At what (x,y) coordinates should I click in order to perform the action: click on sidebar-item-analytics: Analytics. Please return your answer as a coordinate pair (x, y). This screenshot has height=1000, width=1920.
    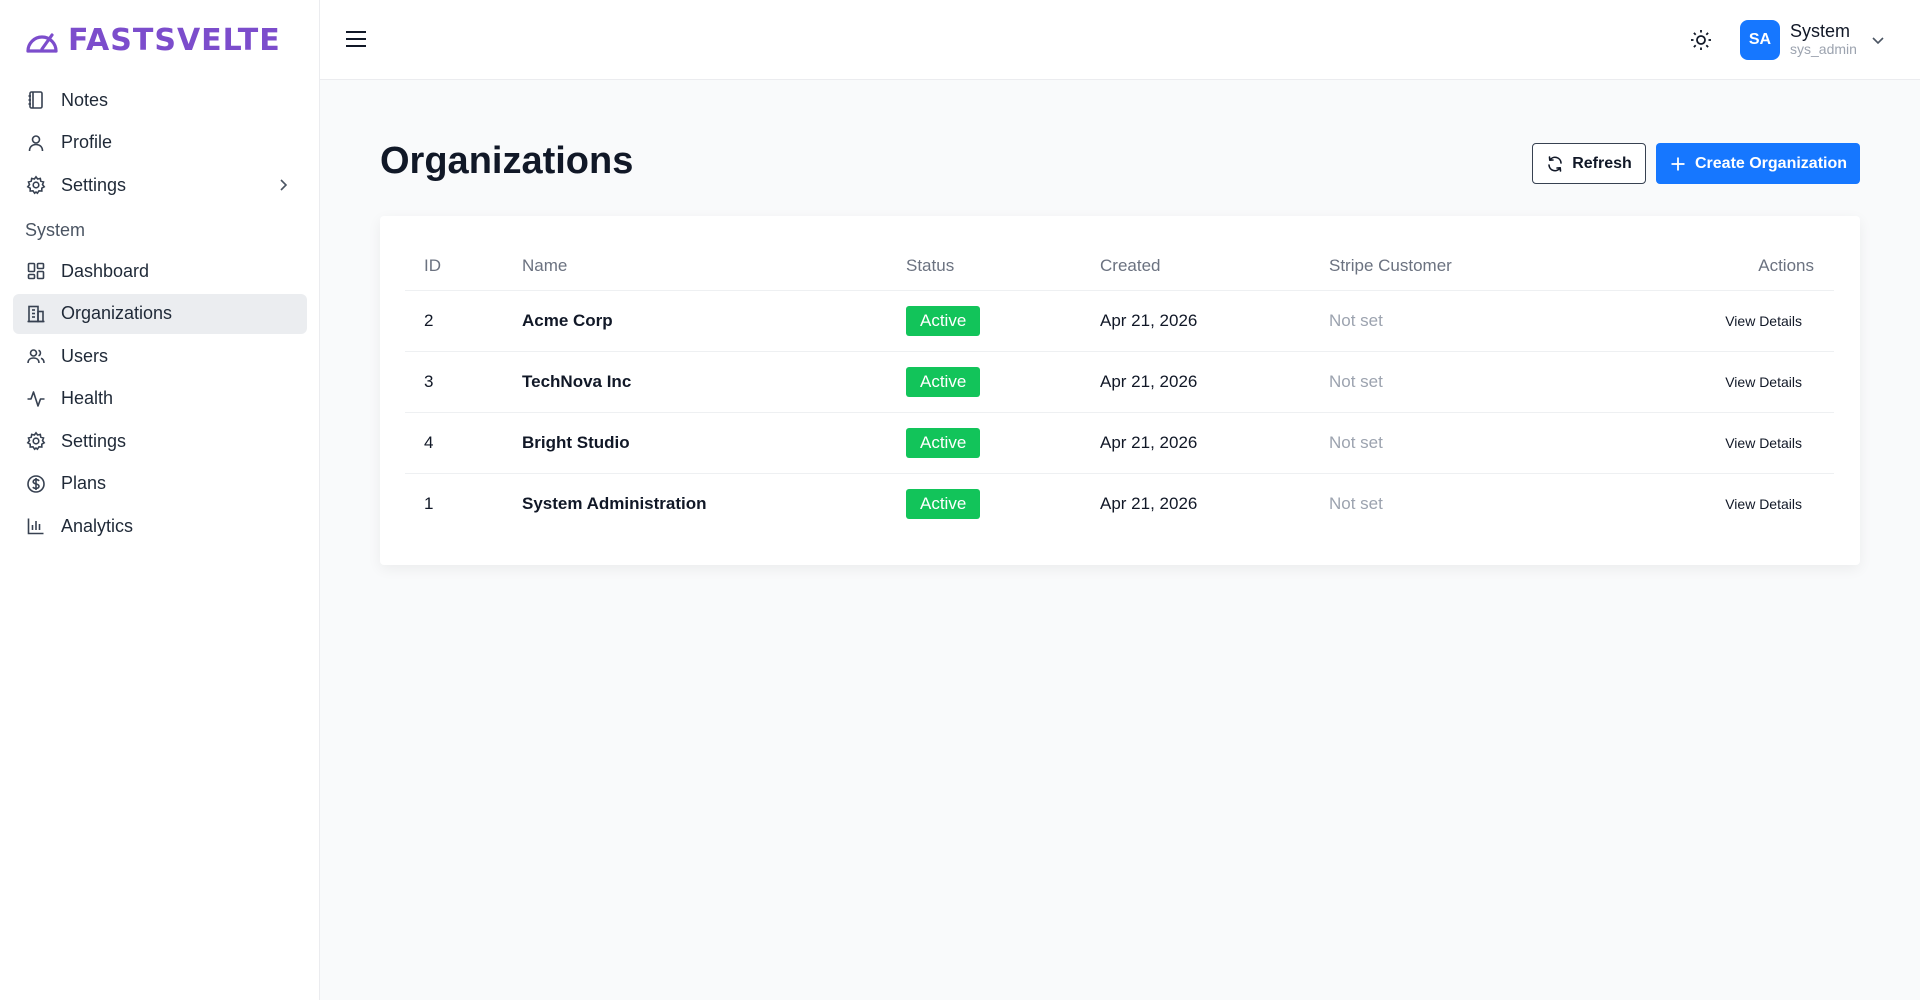
    Looking at the image, I should click on (160, 526).